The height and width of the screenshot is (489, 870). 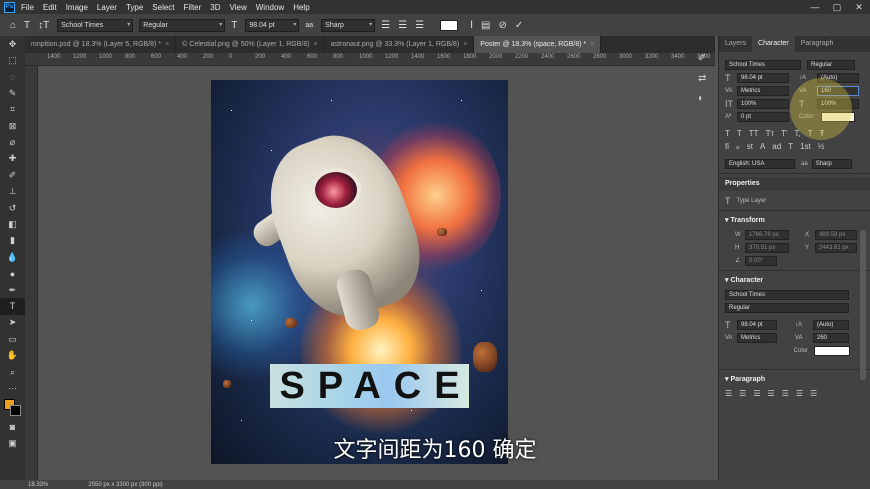 What do you see at coordinates (727, 133) in the screenshot?
I see `faux-bold-button: T` at bounding box center [727, 133].